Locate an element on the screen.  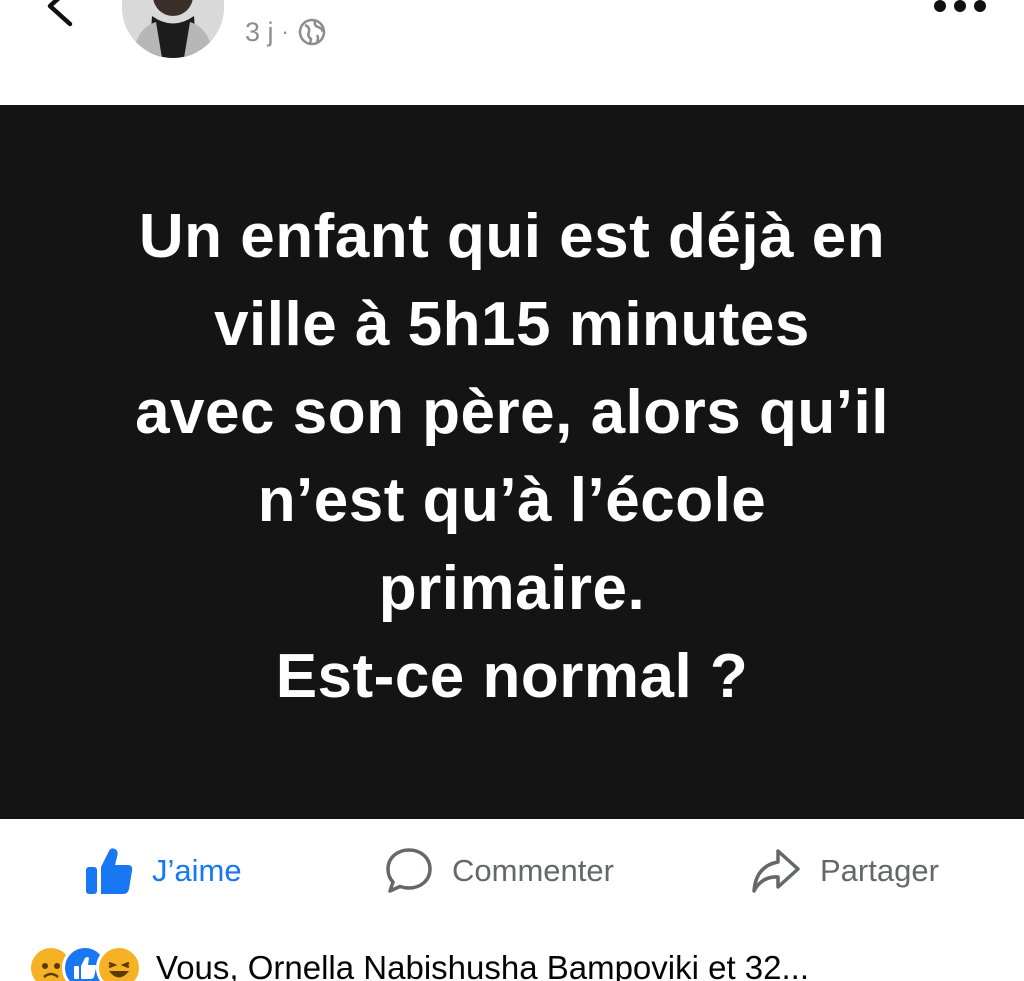
post-text-line: avec son père, alors qu’il is located at coordinates (512, 412).